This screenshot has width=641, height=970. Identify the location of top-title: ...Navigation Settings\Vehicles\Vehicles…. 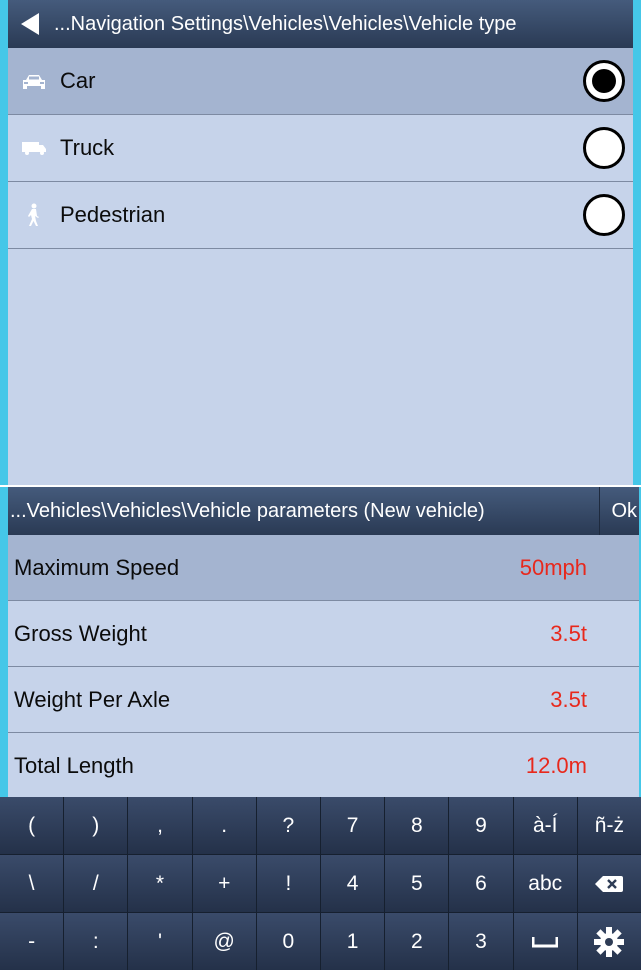
(285, 23).